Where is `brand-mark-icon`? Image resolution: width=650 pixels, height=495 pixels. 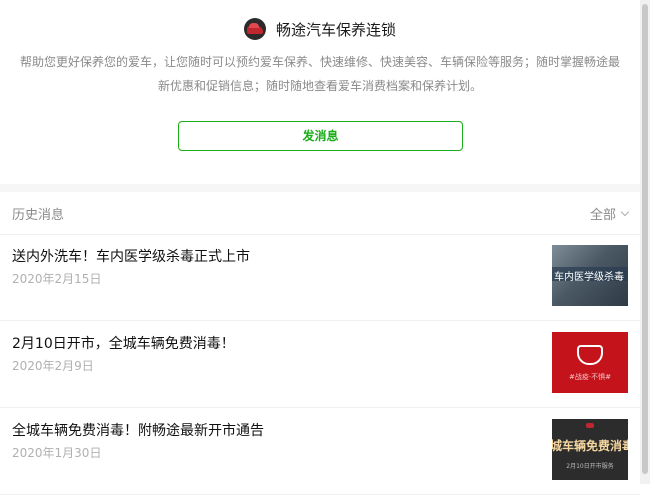
brand-mark-icon is located at coordinates (590, 425).